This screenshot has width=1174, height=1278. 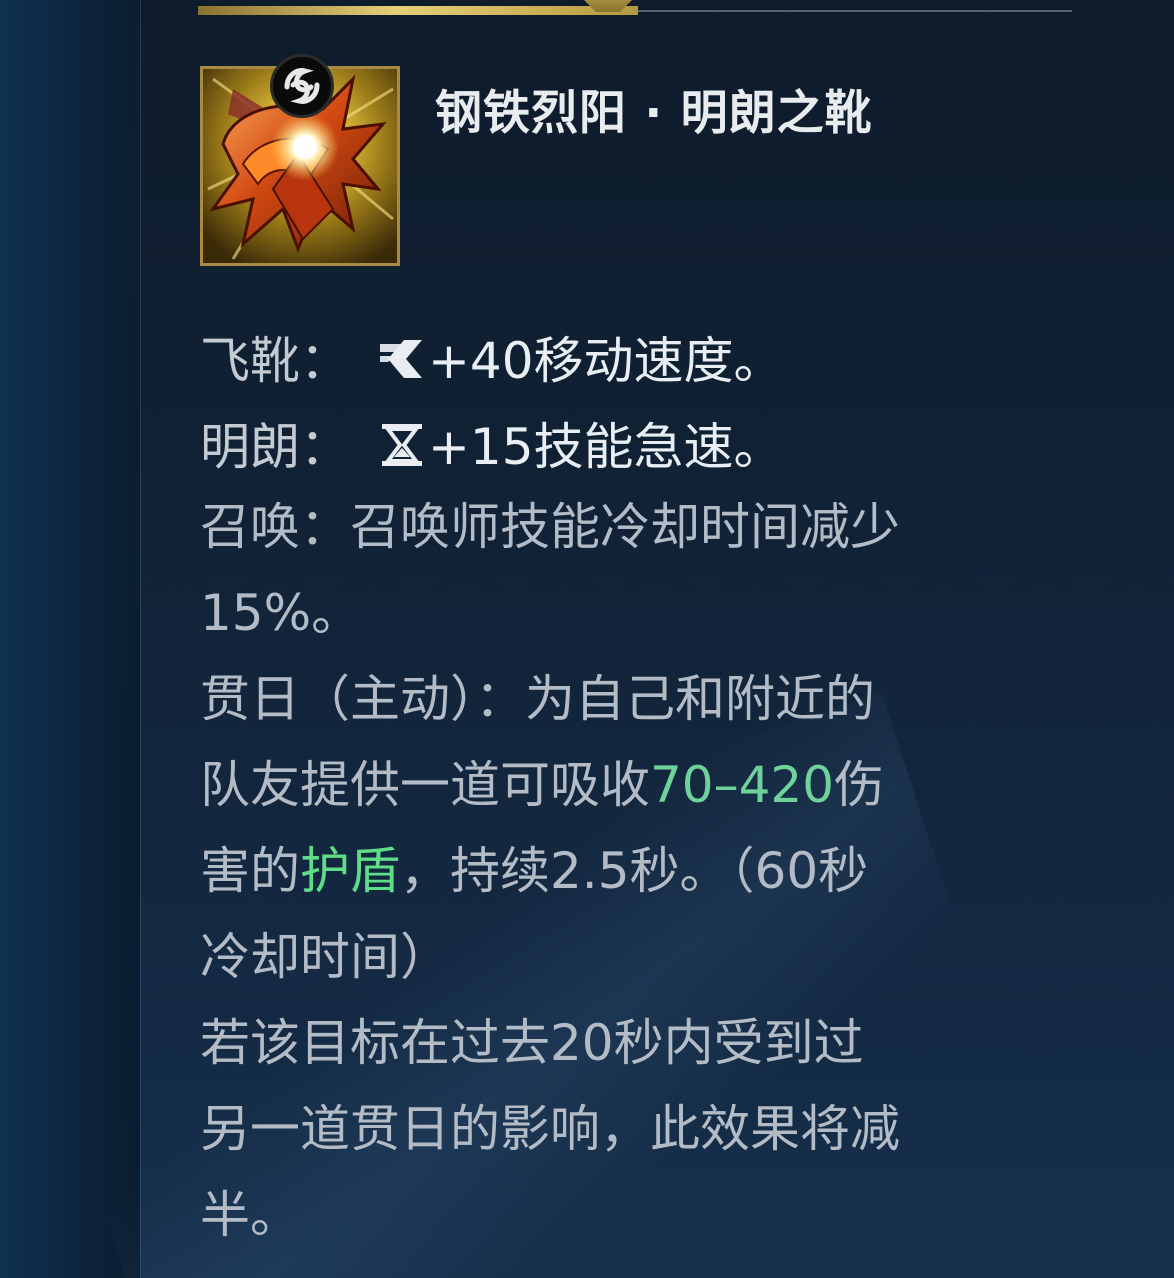 What do you see at coordinates (608, 6) in the screenshot?
I see `gold-header-ornament` at bounding box center [608, 6].